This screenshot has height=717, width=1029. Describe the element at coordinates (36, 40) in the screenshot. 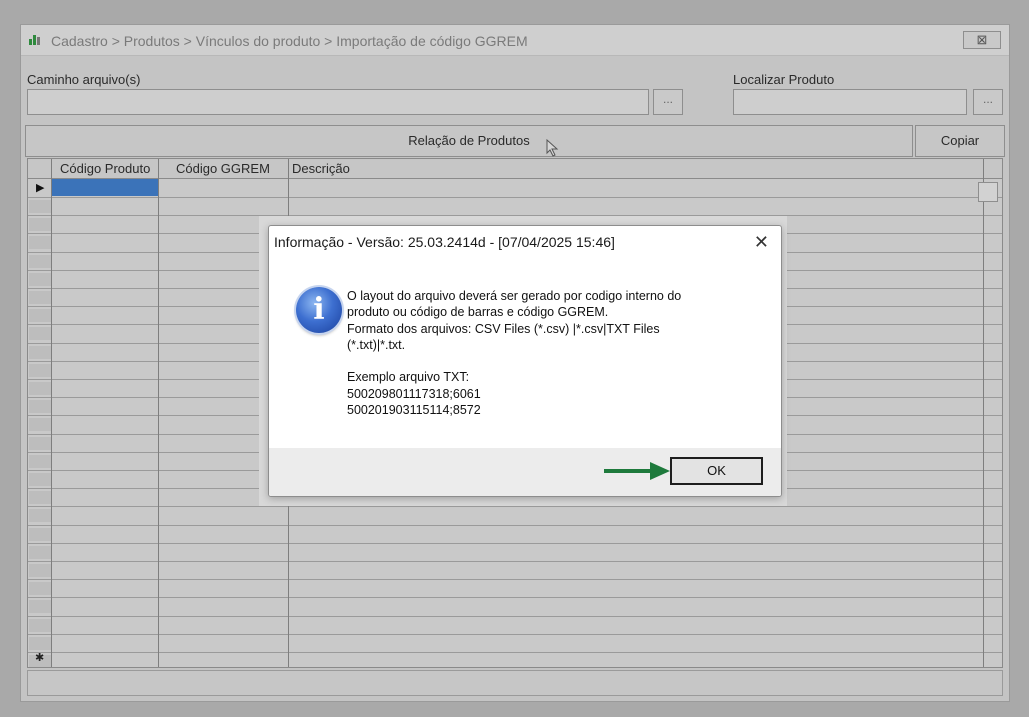

I see `app-icon` at that location.